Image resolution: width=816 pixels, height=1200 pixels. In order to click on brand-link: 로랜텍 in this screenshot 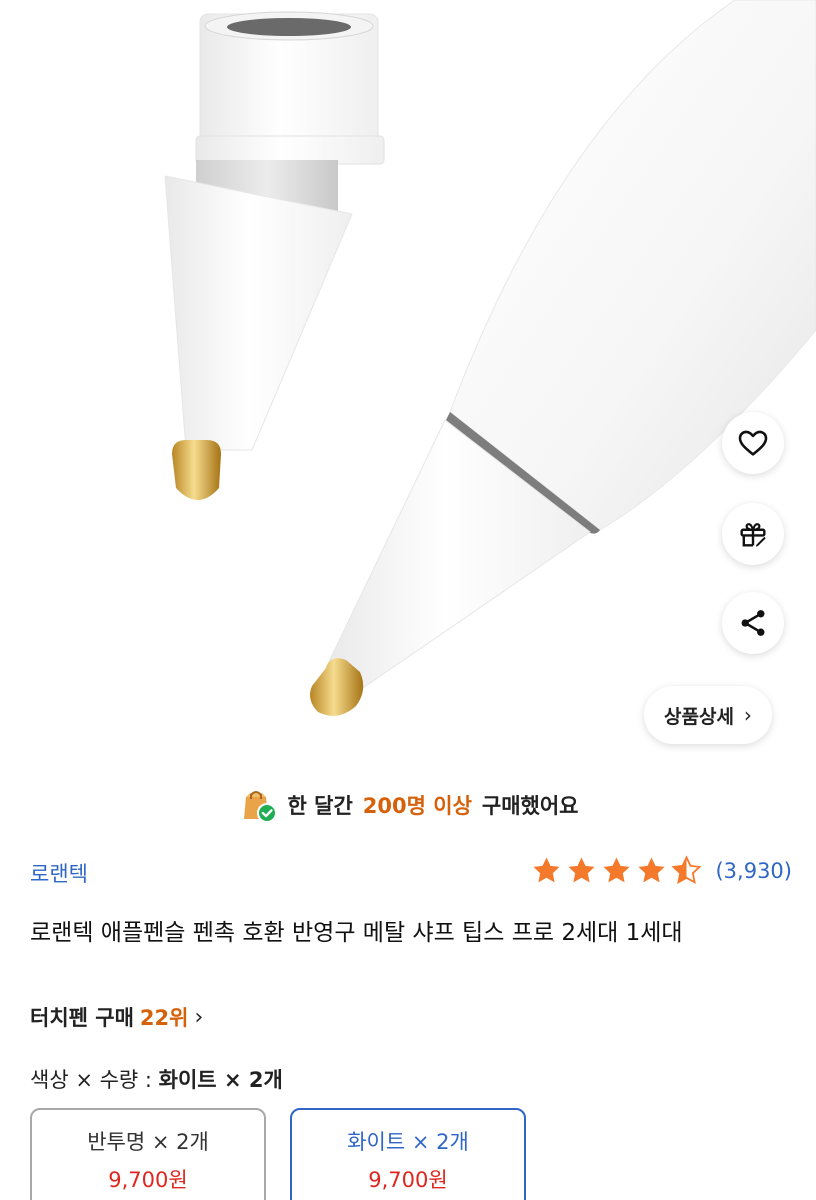, I will do `click(59, 873)`.